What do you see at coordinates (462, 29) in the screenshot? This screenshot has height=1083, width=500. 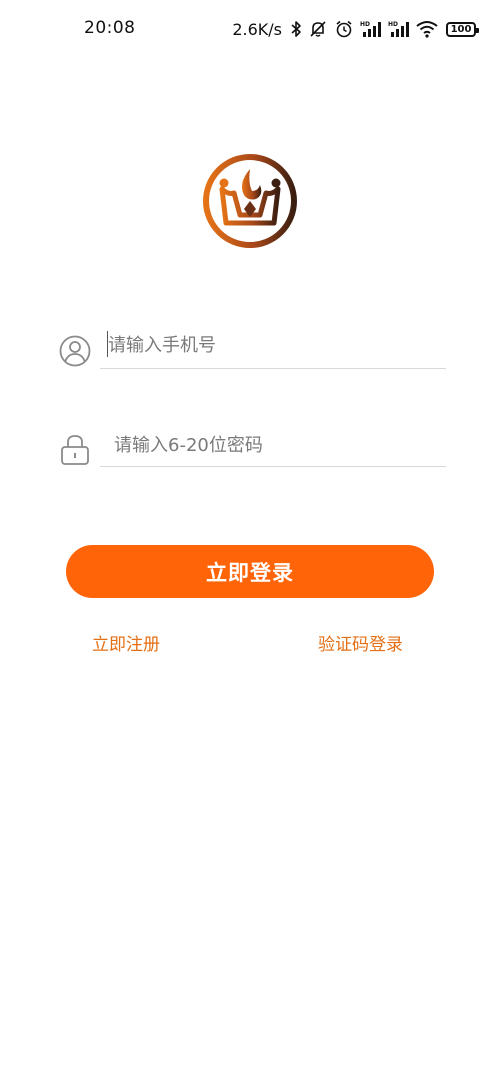 I see `battery-indicator: 100` at bounding box center [462, 29].